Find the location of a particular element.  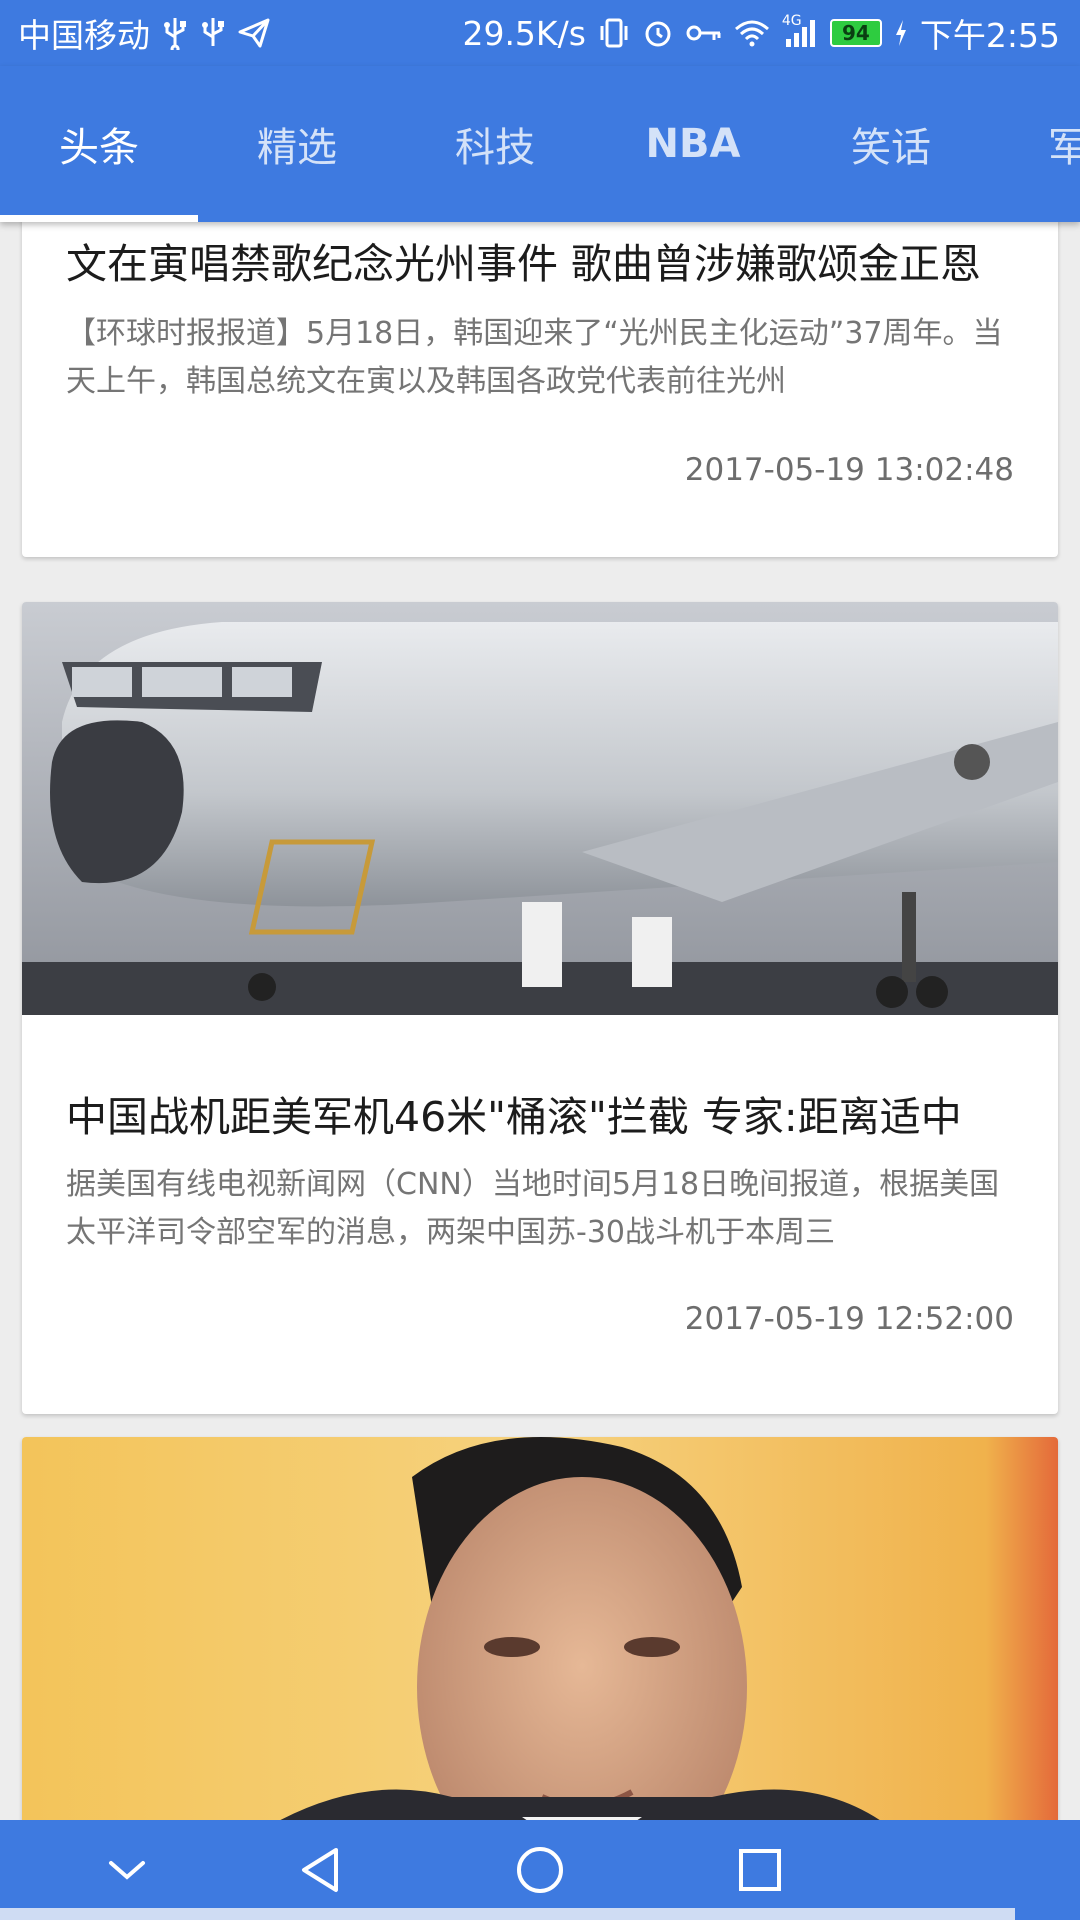

net-speed-label: 29.5K/s is located at coordinates (524, 33).